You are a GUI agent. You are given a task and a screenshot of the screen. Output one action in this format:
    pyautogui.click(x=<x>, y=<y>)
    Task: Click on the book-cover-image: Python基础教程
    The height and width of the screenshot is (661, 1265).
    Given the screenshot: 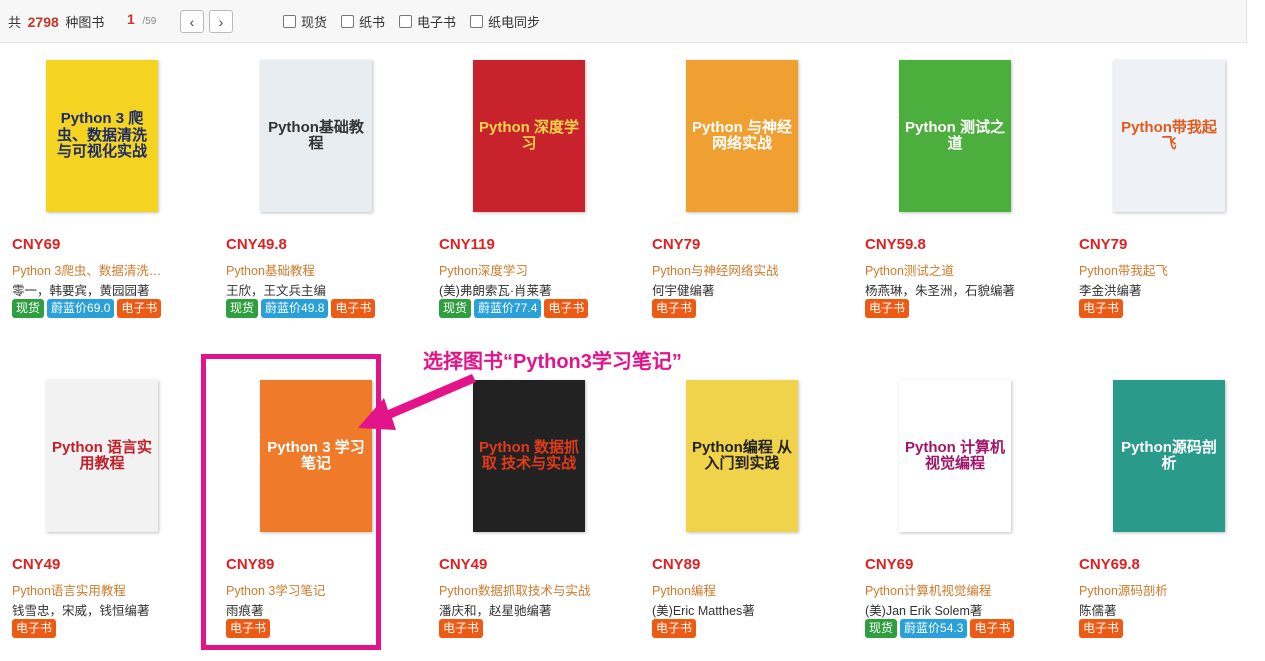 What is the action you would take?
    pyautogui.click(x=316, y=136)
    